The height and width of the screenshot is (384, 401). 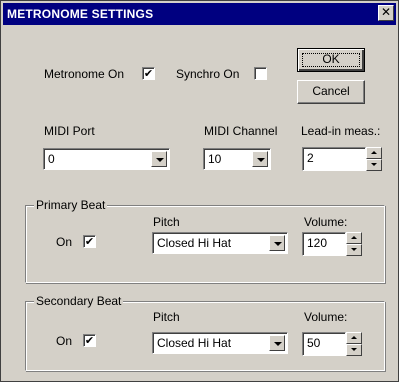 What do you see at coordinates (317, 243) in the screenshot?
I see `primary-volume-value: 120` at bounding box center [317, 243].